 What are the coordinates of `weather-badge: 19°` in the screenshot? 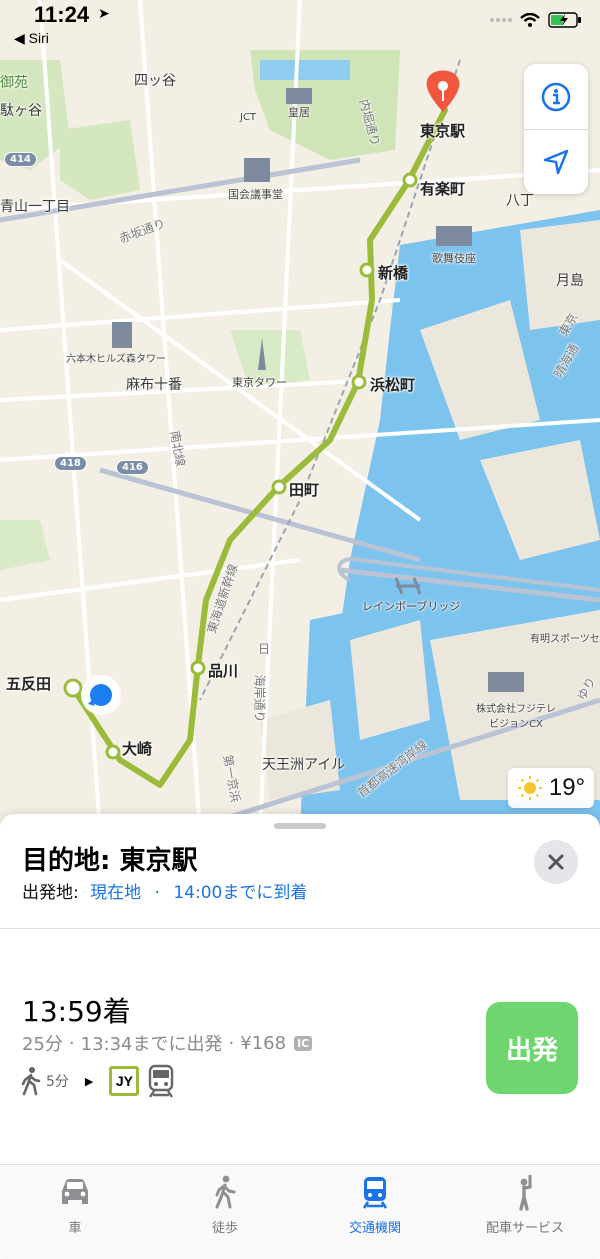 It's located at (551, 788).